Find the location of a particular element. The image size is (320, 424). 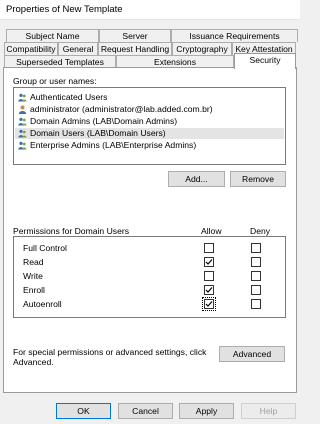

tab-compatibility: Compatibility is located at coordinates (31, 48).